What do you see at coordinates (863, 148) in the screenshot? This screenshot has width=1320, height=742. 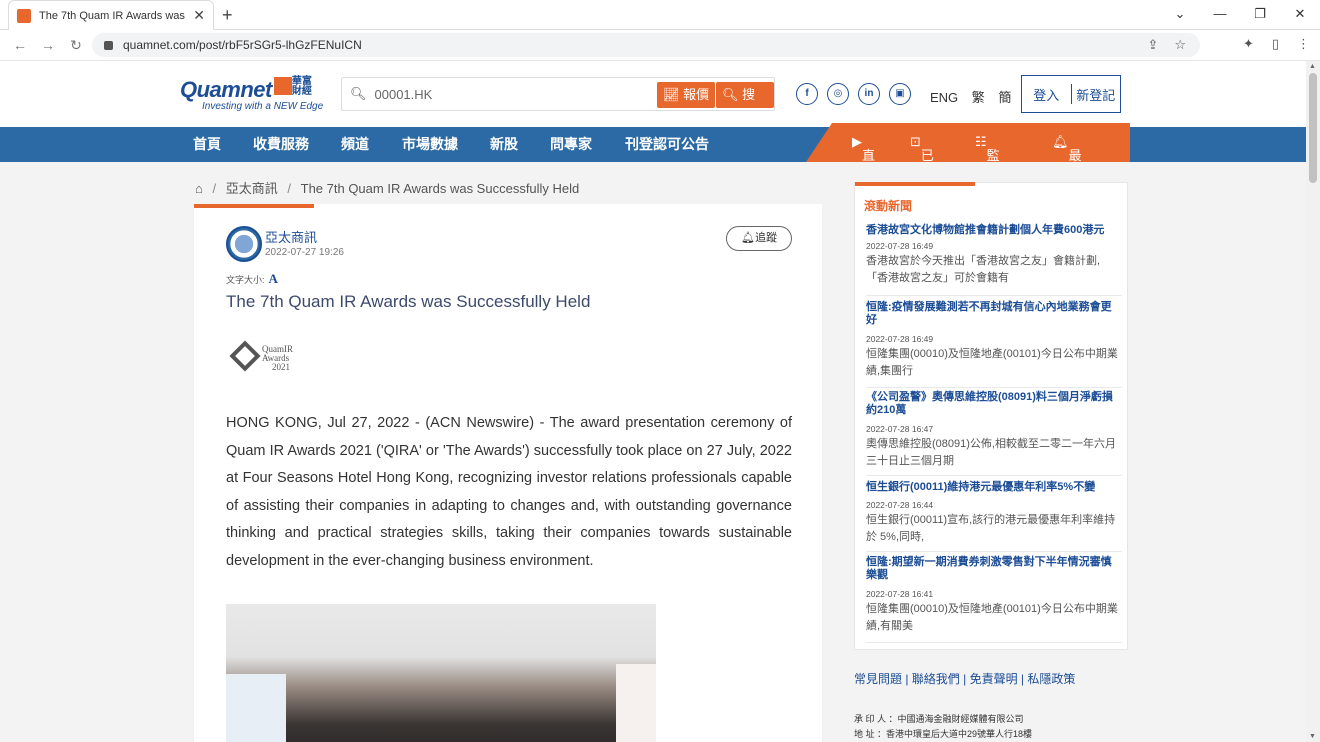 I see `live-link: ▶︎ 直播` at bounding box center [863, 148].